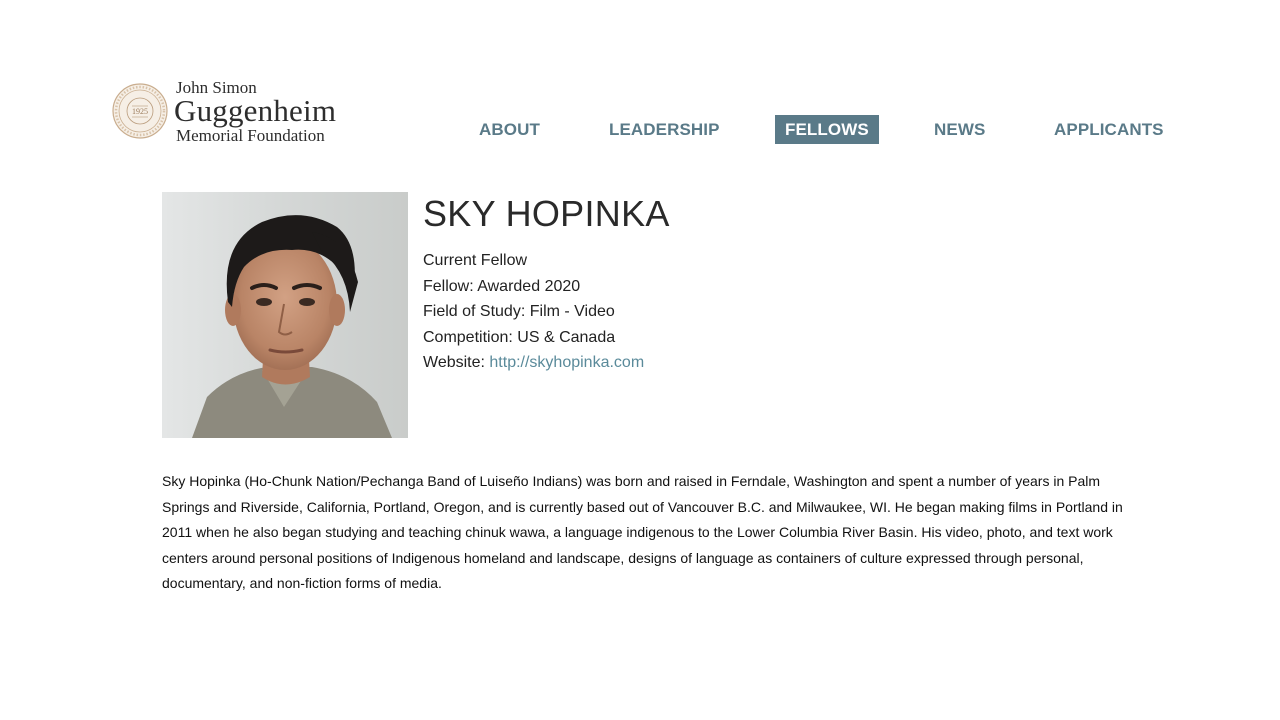 The image size is (1280, 720). Describe the element at coordinates (959, 129) in the screenshot. I see `nav-news: NEWS` at that location.